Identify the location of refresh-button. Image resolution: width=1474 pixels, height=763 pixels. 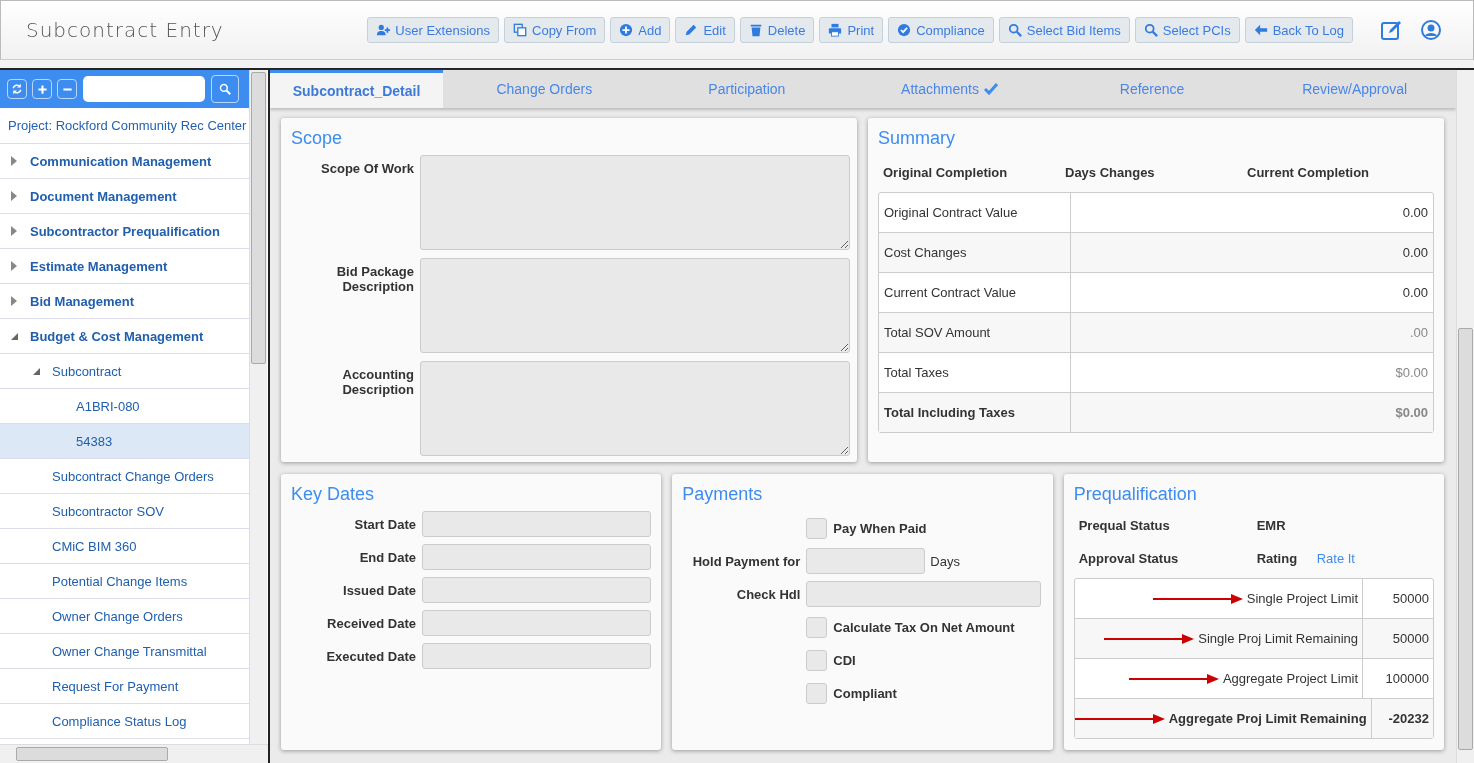
(17, 89).